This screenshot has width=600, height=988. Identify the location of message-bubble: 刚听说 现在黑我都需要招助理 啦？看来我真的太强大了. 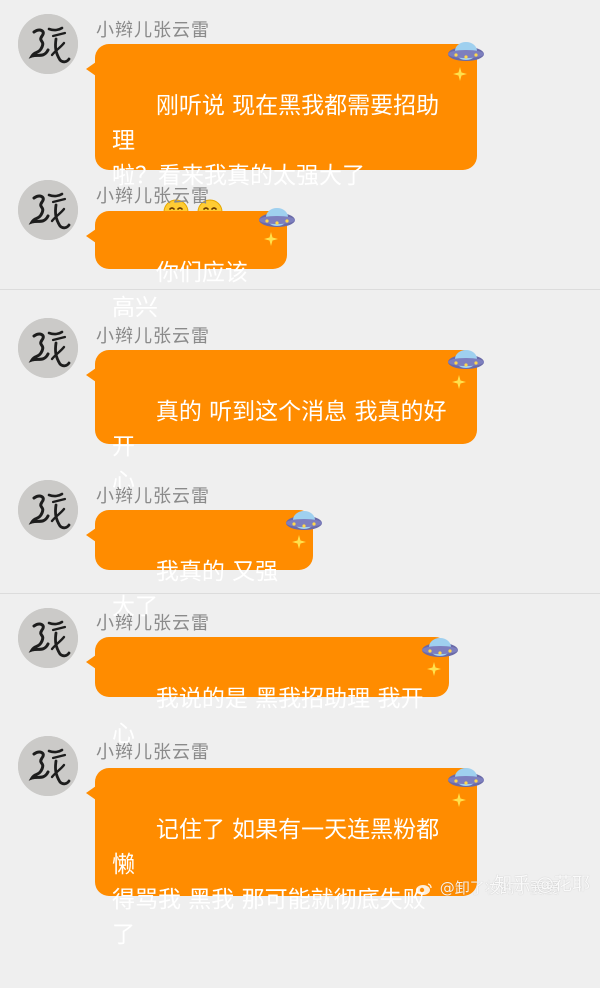
(281, 151).